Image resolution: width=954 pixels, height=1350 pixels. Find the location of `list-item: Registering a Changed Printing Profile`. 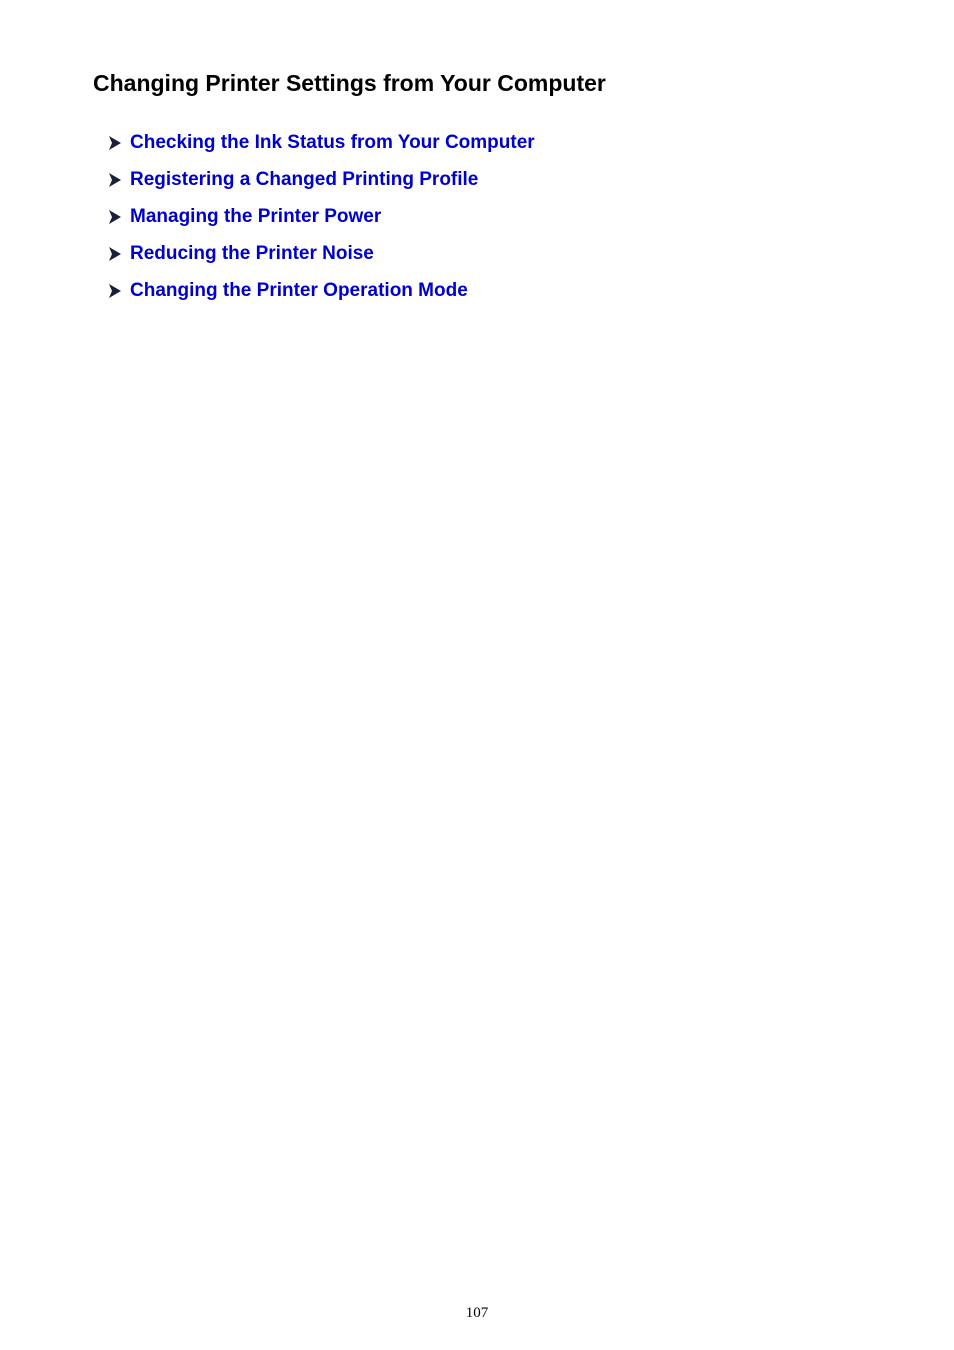

list-item: Registering a Changed Printing Profile is located at coordinates (321, 179).